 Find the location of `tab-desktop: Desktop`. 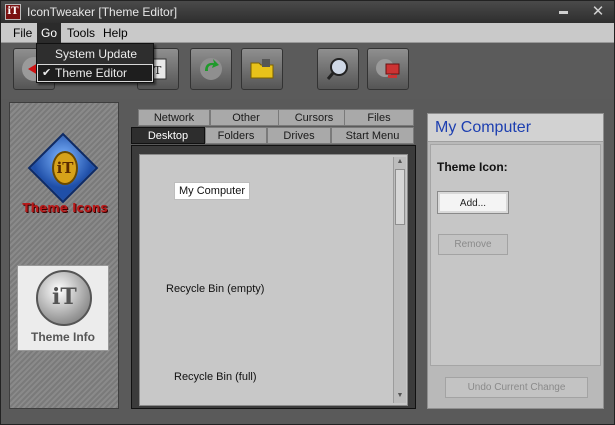

tab-desktop: Desktop is located at coordinates (168, 135).